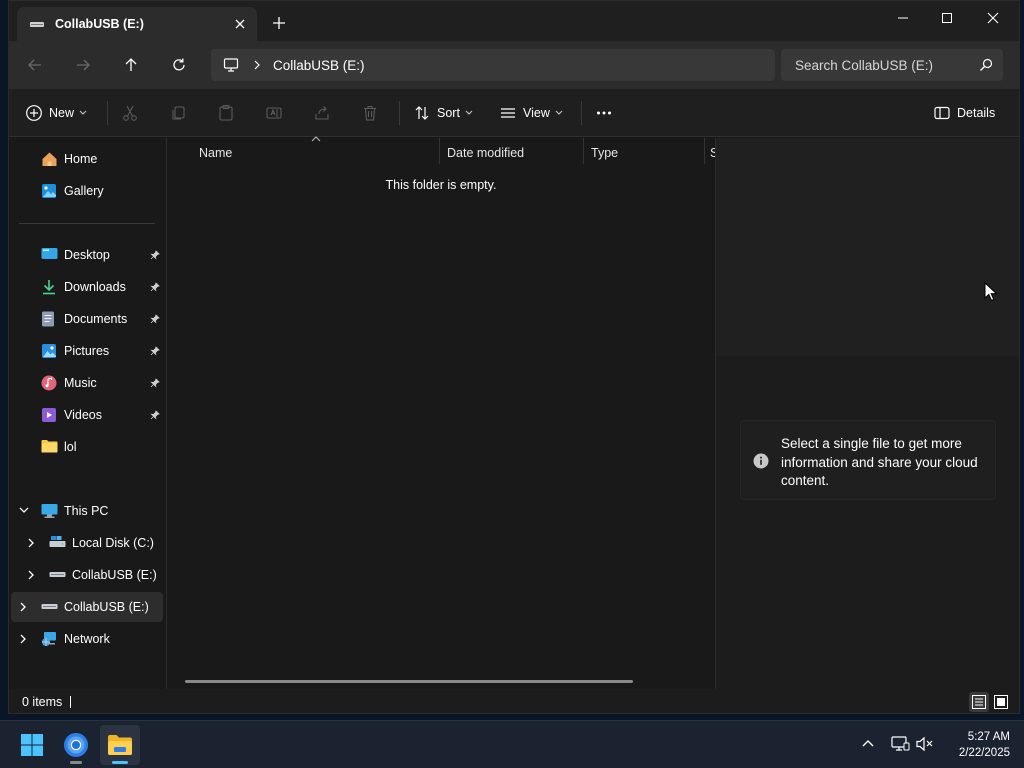 The width and height of the screenshot is (1024, 768). Describe the element at coordinates (993, 18) in the screenshot. I see `close-button` at that location.